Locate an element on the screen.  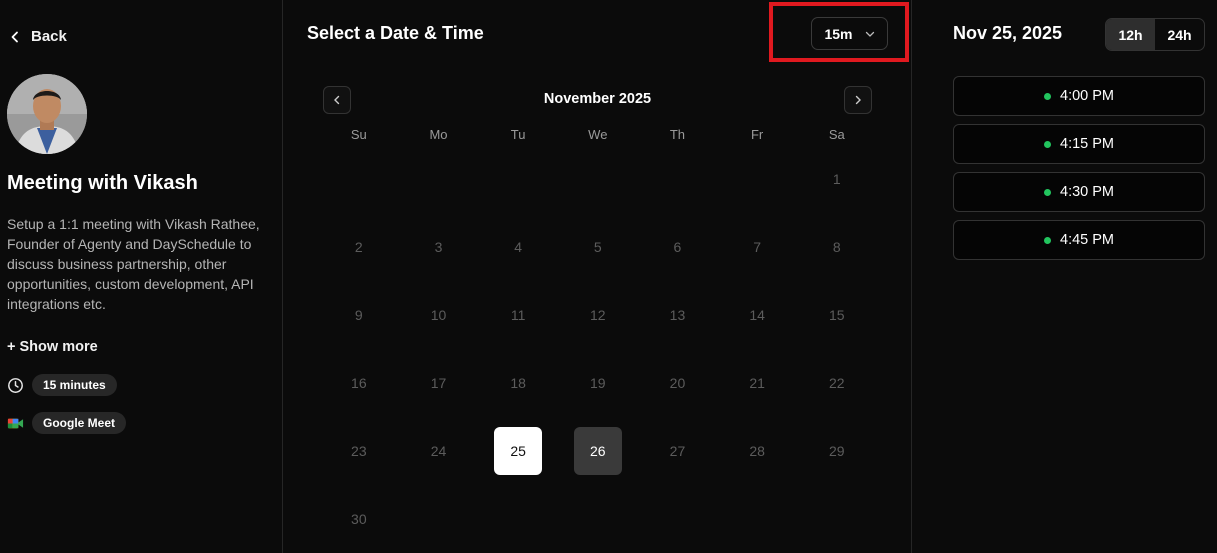
duration-badge: 15 minutes is located at coordinates (74, 385).